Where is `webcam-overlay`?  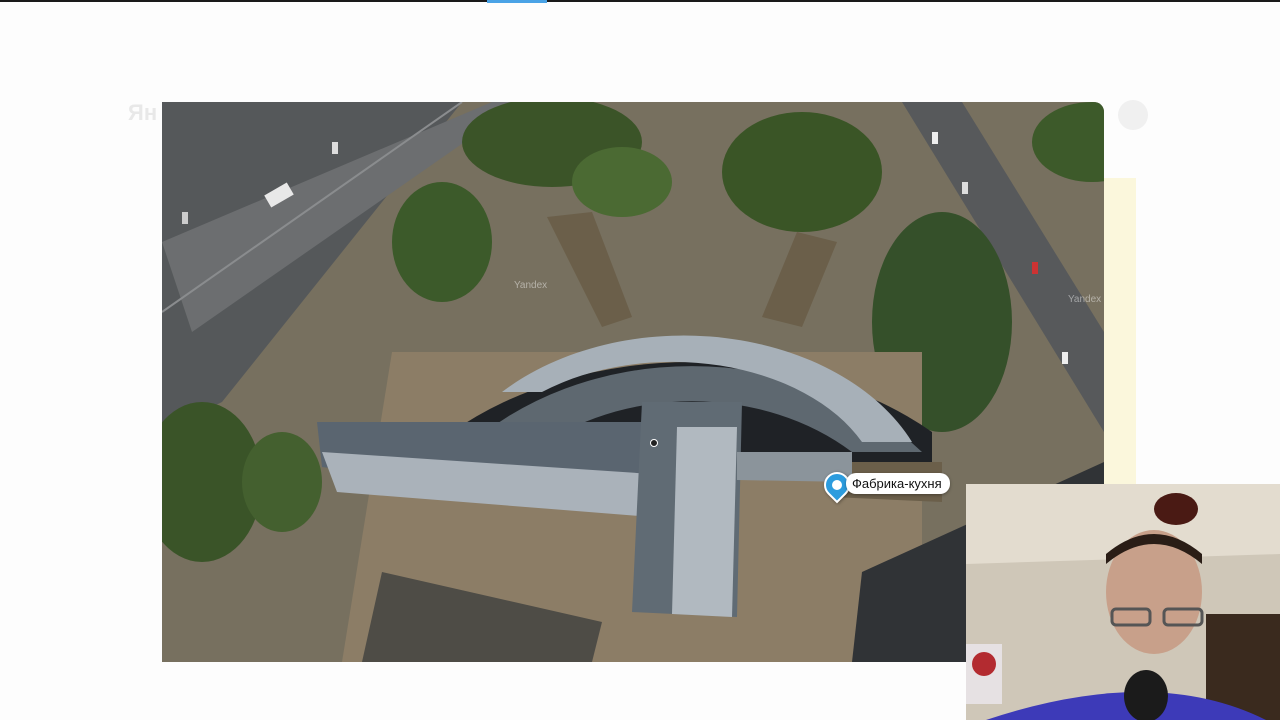 webcam-overlay is located at coordinates (1123, 602).